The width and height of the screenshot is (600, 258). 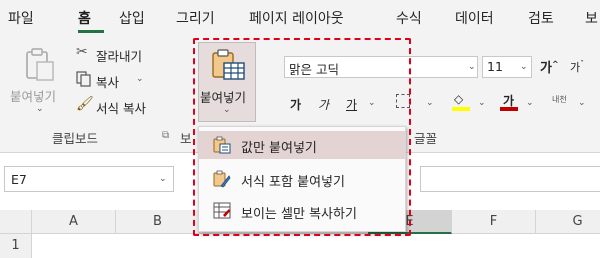 I want to click on font-group-label: 글꼴, so click(x=426, y=138).